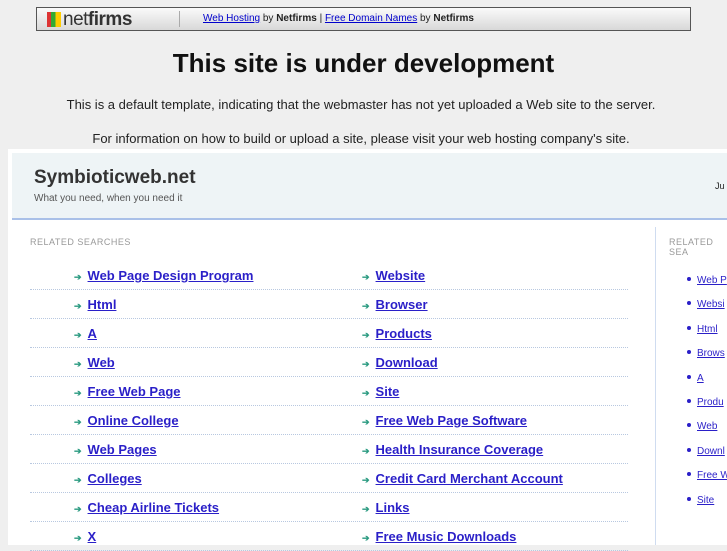 The image size is (727, 551). What do you see at coordinates (402, 304) in the screenshot?
I see `search-link: Browser` at bounding box center [402, 304].